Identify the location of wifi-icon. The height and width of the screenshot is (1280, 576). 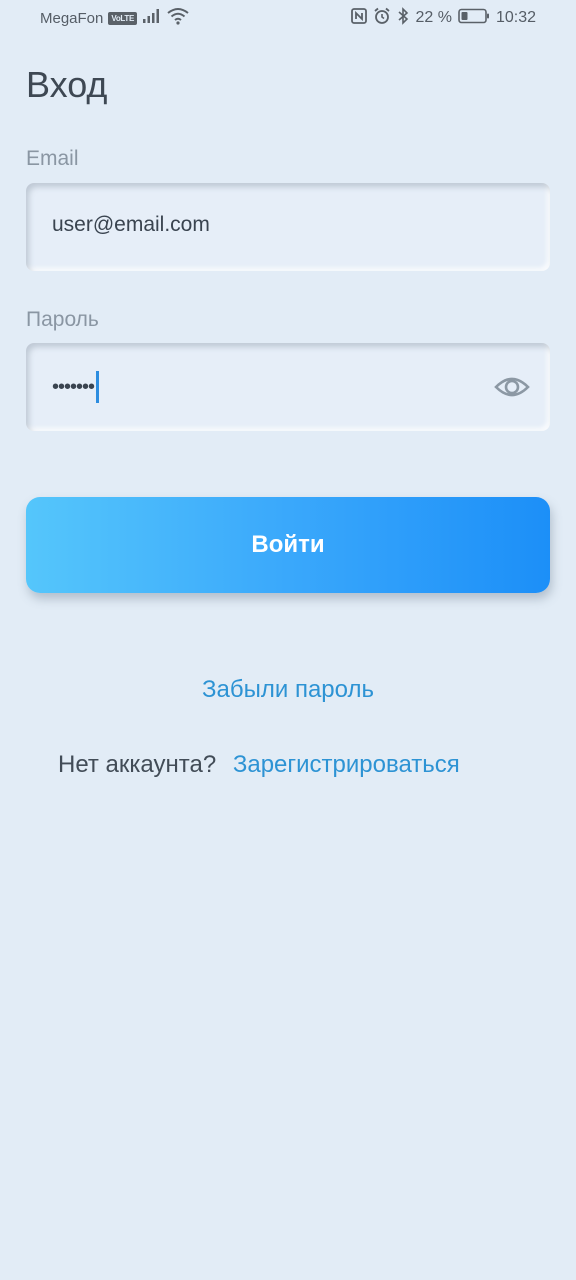
(178, 18).